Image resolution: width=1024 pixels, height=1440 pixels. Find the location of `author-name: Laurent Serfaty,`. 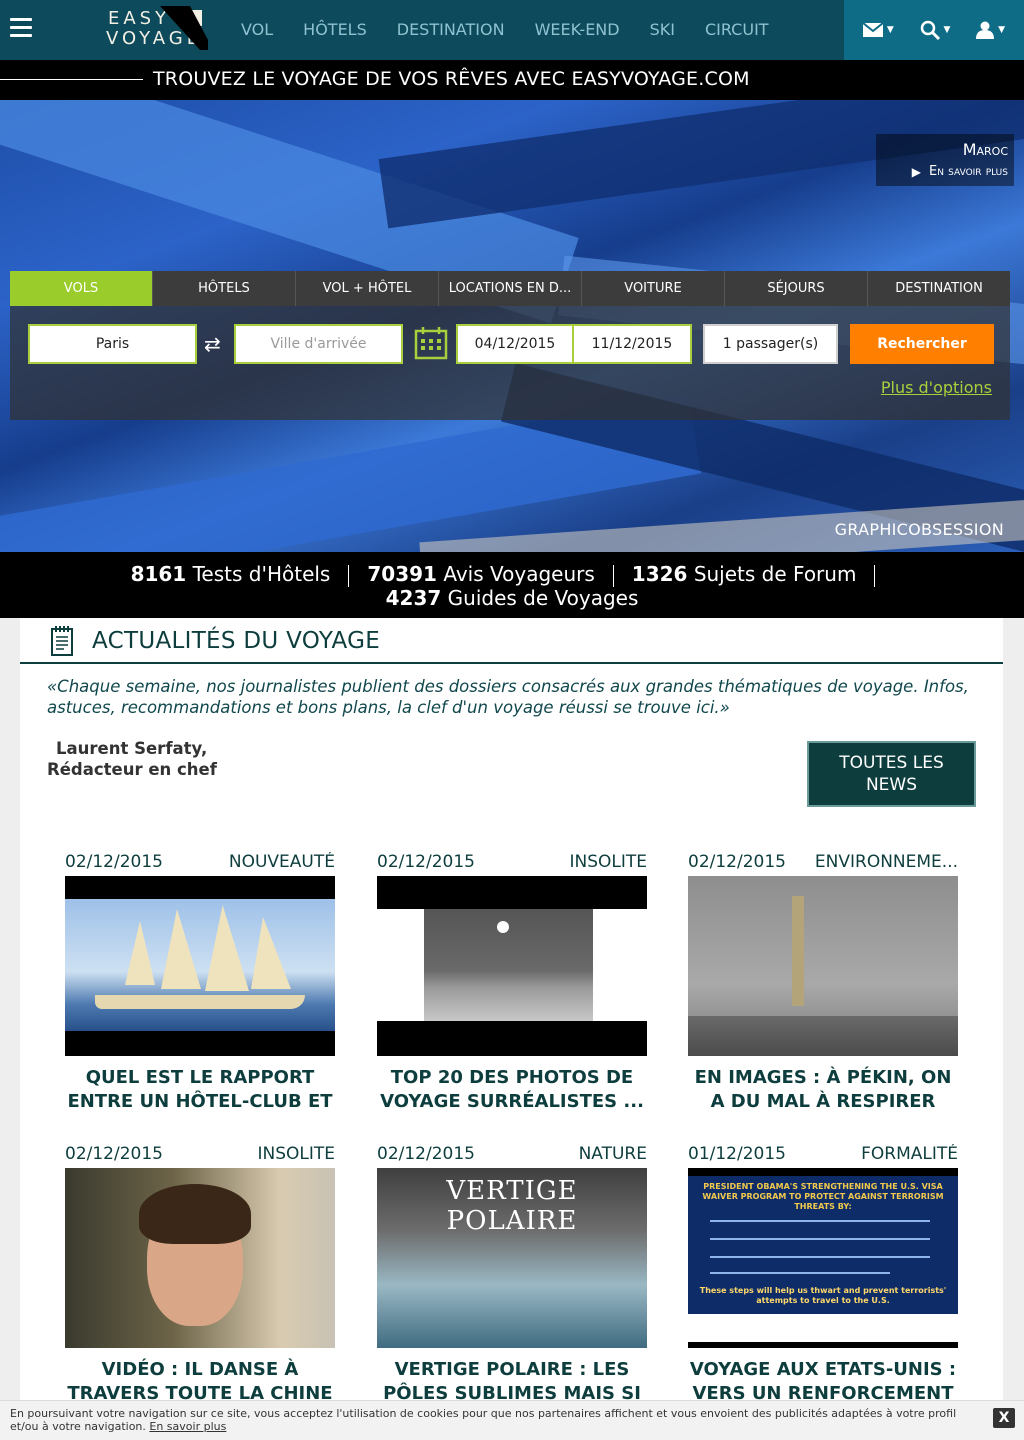

author-name: Laurent Serfaty, is located at coordinates (132, 748).